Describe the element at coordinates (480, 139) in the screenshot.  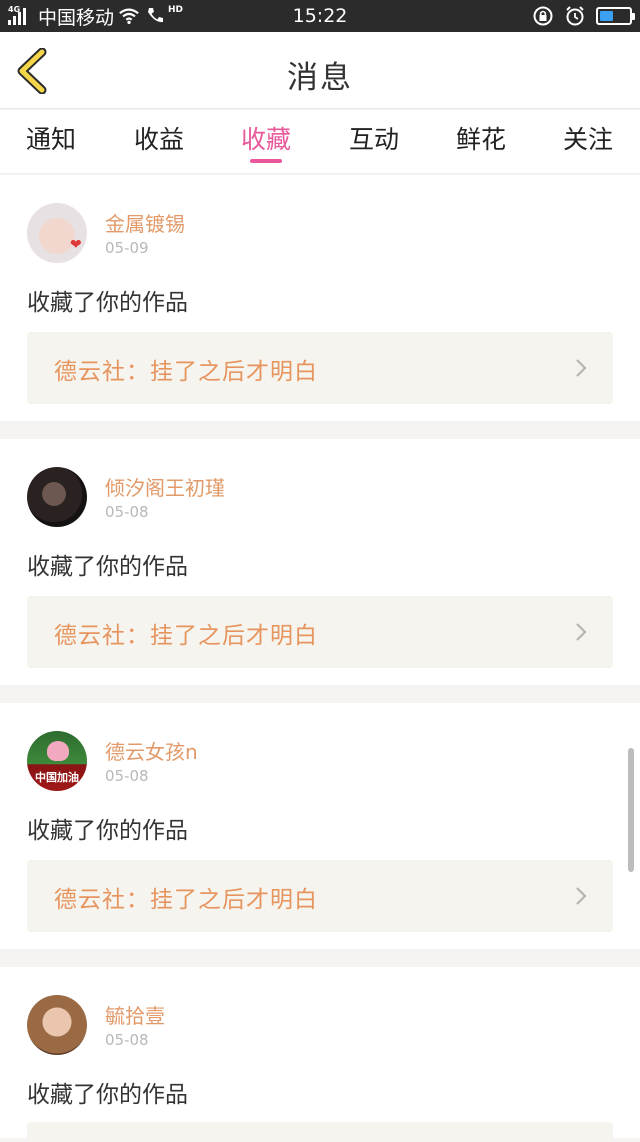
I see `tab-label: 鲜花` at that location.